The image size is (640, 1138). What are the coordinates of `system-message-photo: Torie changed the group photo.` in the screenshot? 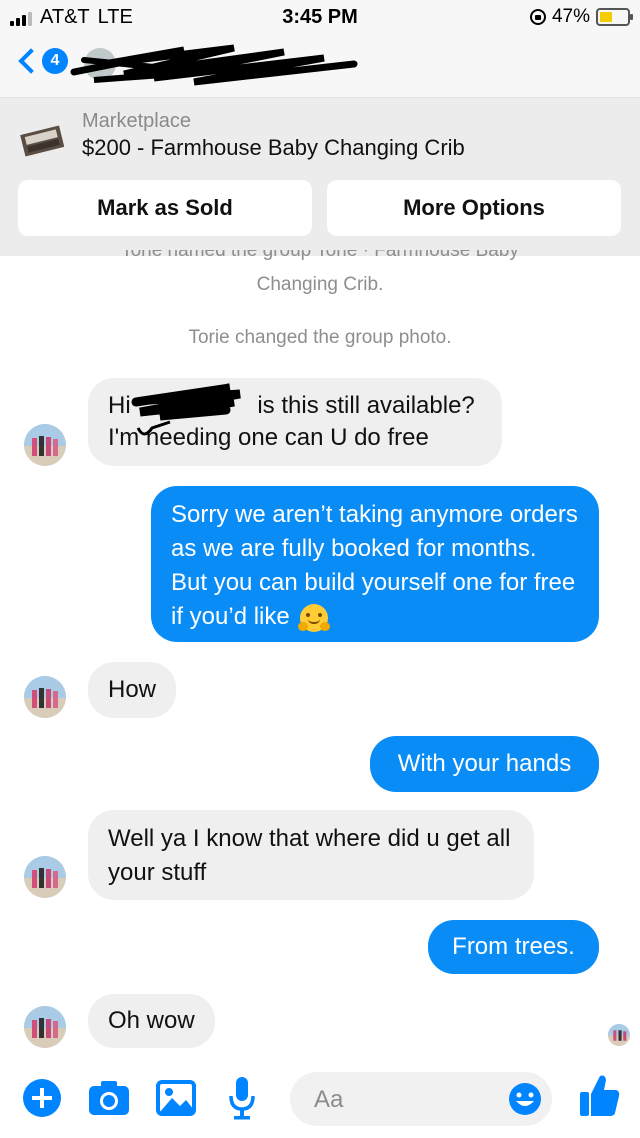 It's located at (320, 337).